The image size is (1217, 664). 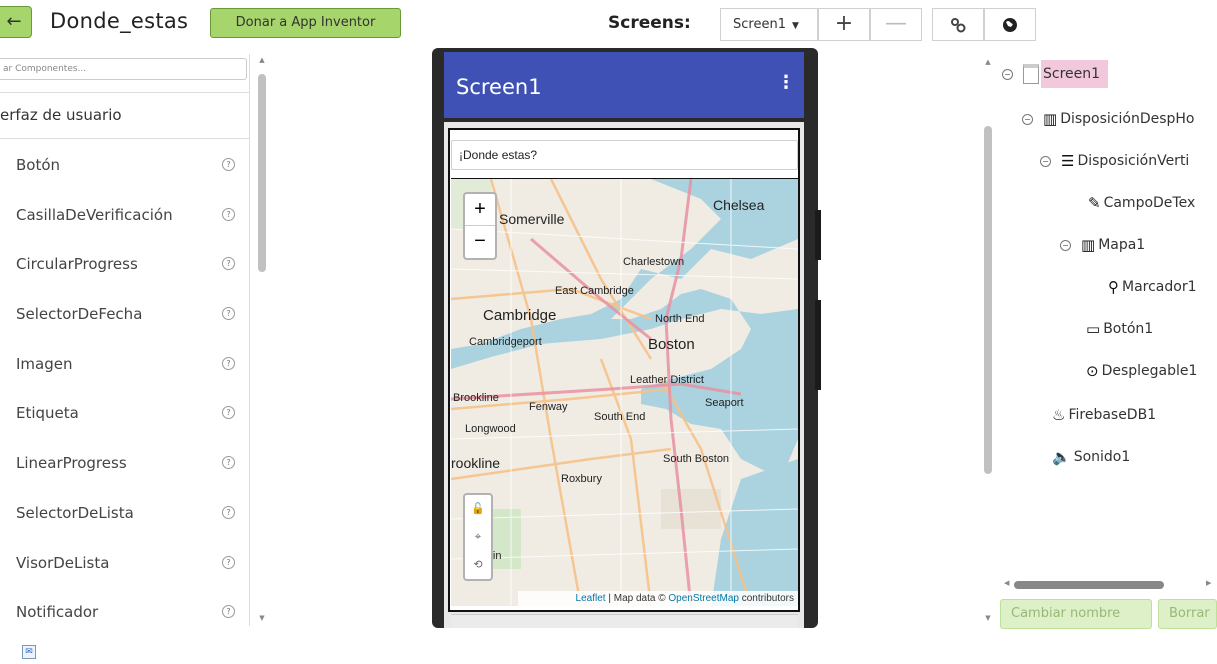 What do you see at coordinates (262, 340) in the screenshot?
I see `palette-scrollbar: ▲ ▼` at bounding box center [262, 340].